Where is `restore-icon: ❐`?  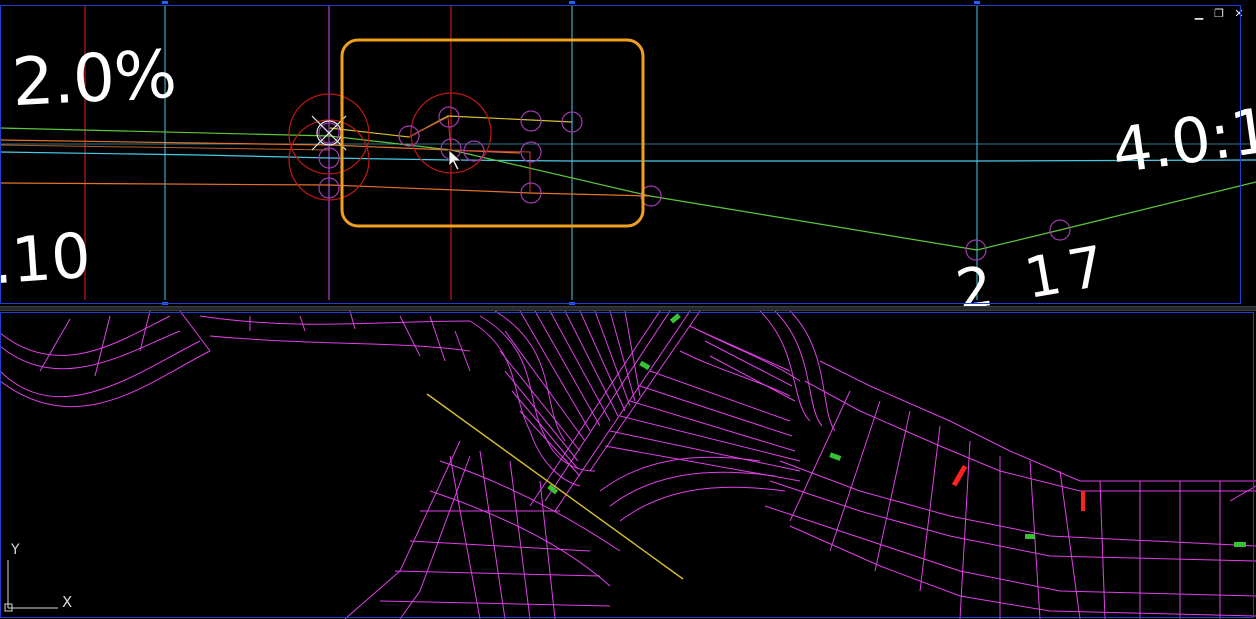
restore-icon: ❐ is located at coordinates (1219, 14).